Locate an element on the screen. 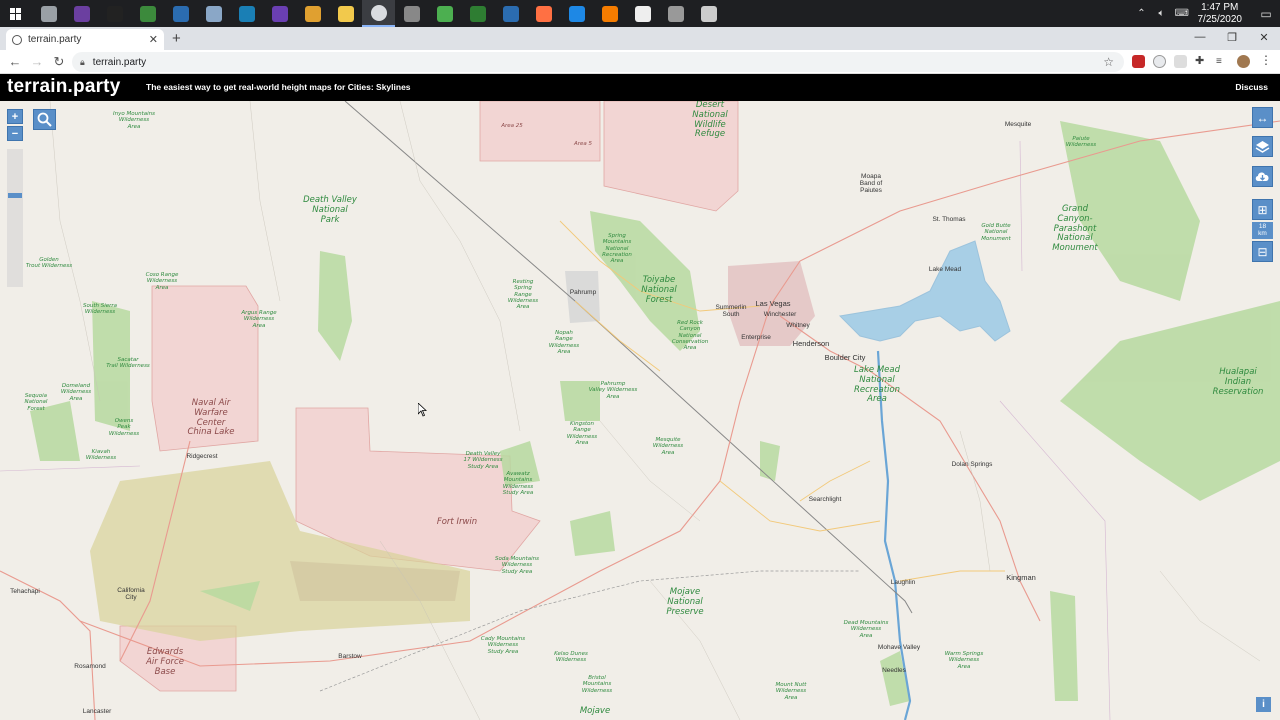 The width and height of the screenshot is (1280, 720). box-size-unit: km is located at coordinates (1262, 233).